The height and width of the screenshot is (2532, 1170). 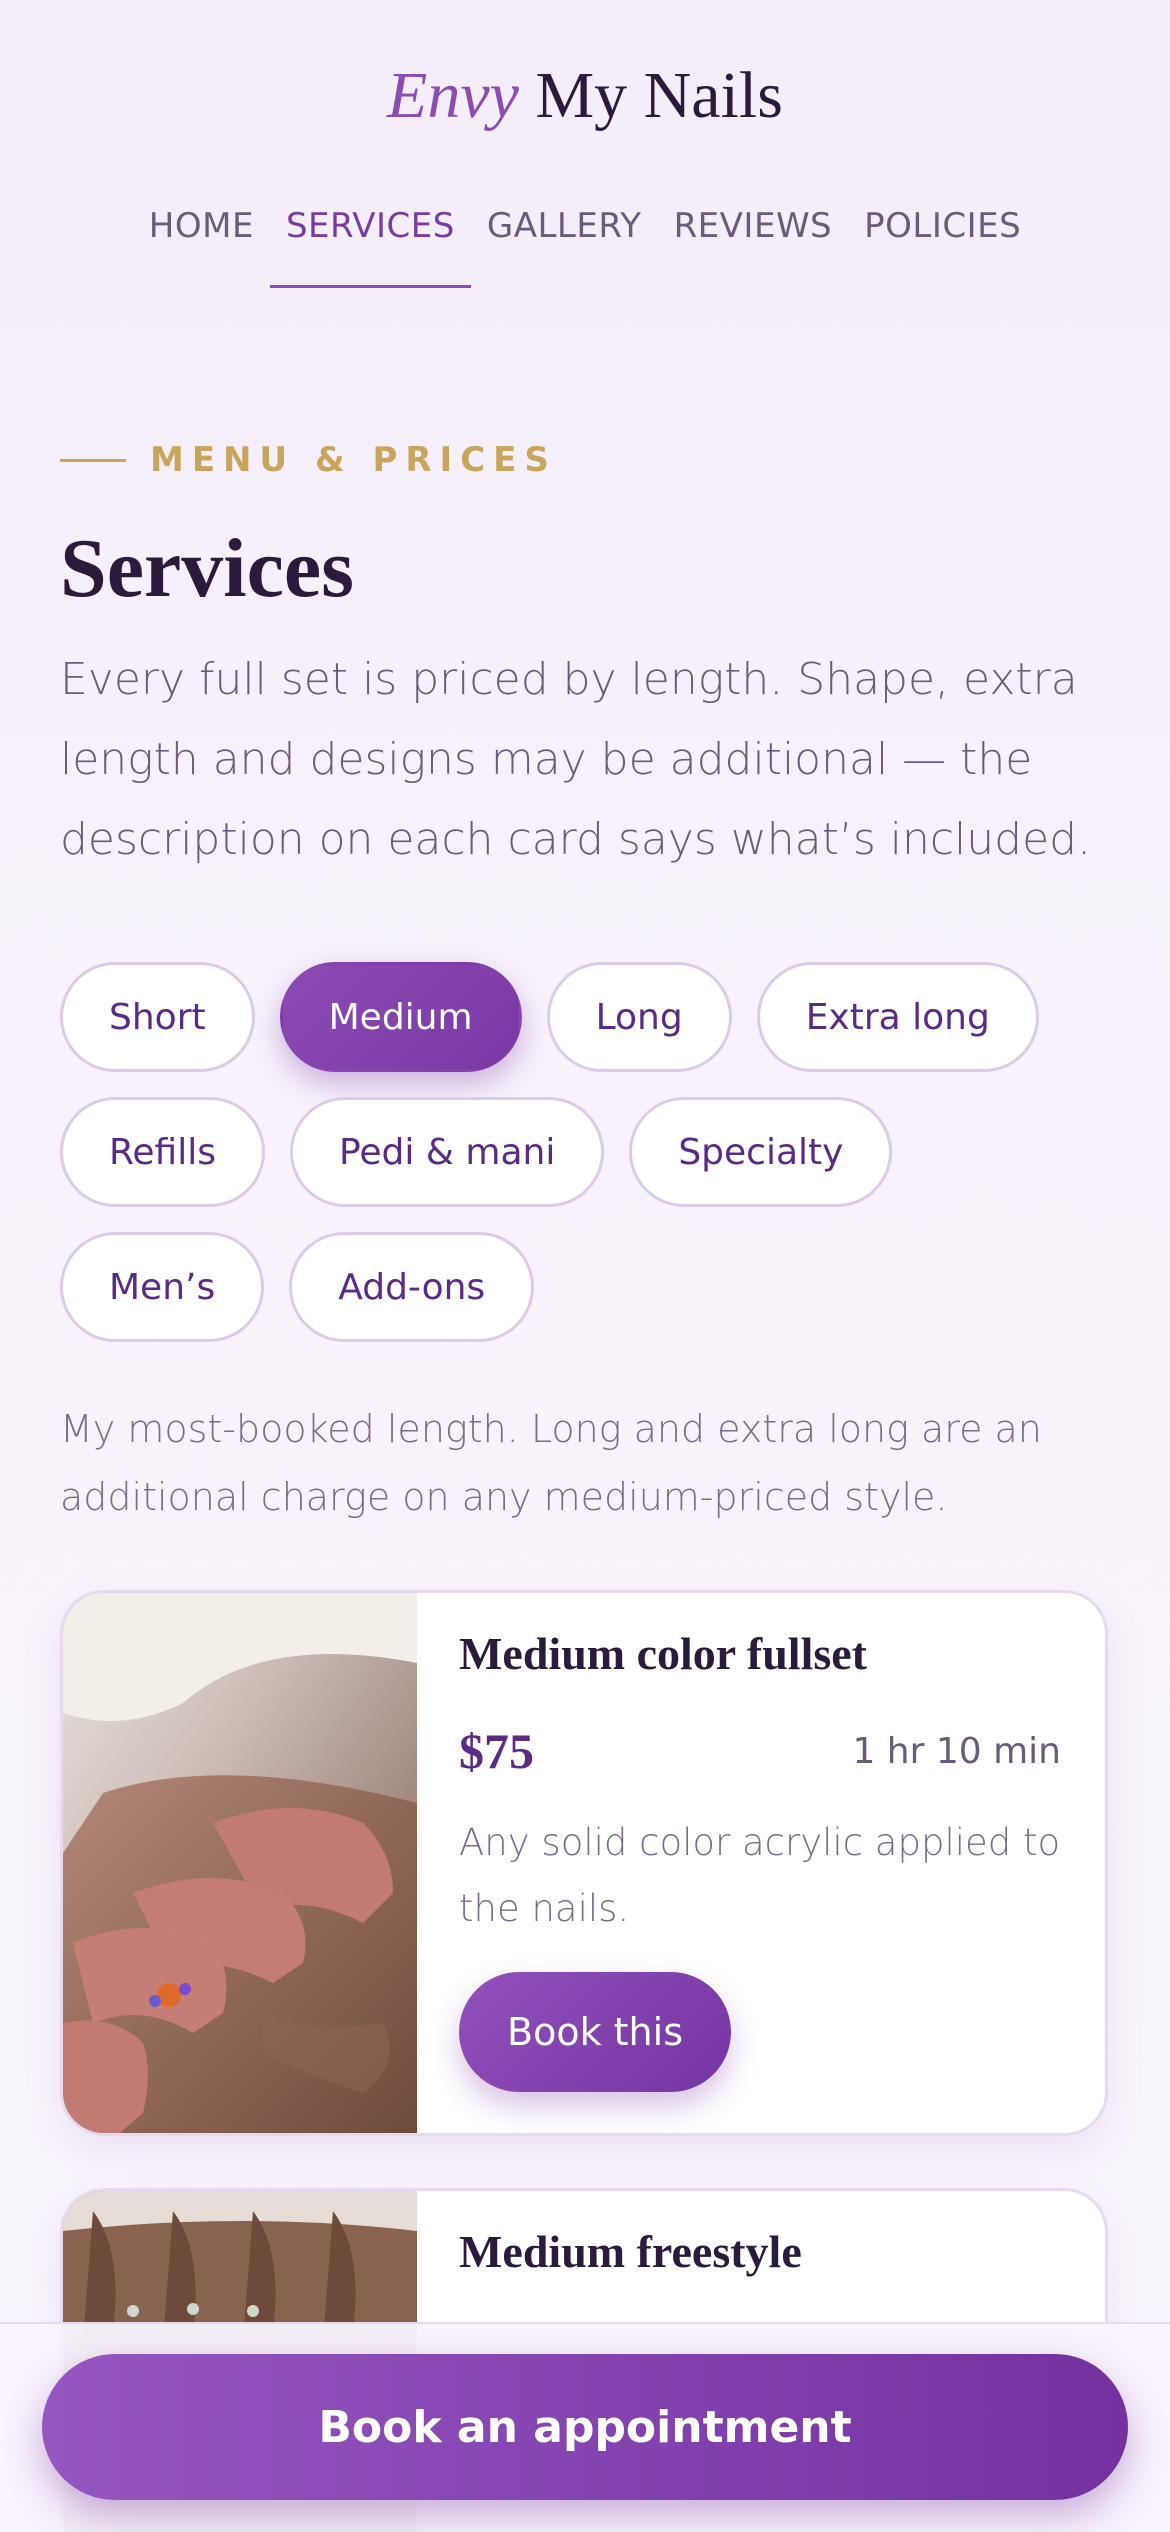 What do you see at coordinates (956, 1751) in the screenshot?
I see `service-duration: 1 hr 10 min` at bounding box center [956, 1751].